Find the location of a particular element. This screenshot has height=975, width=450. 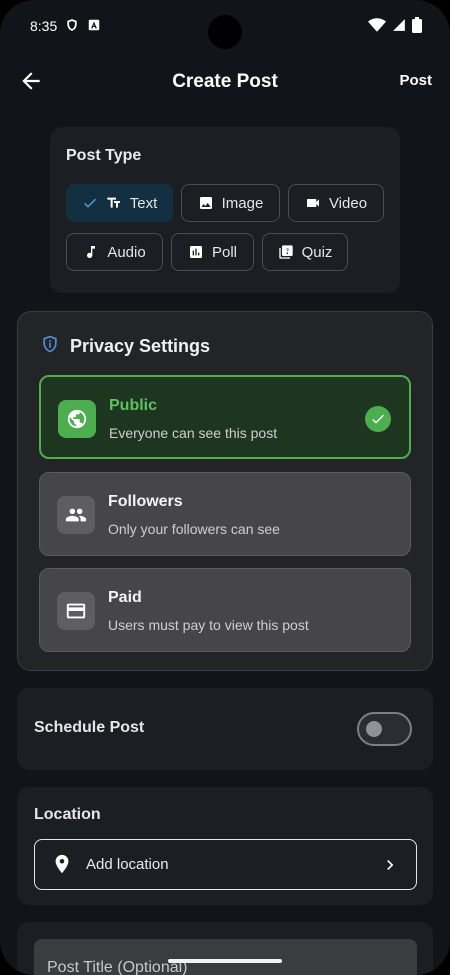

globe-icon is located at coordinates (77, 419).